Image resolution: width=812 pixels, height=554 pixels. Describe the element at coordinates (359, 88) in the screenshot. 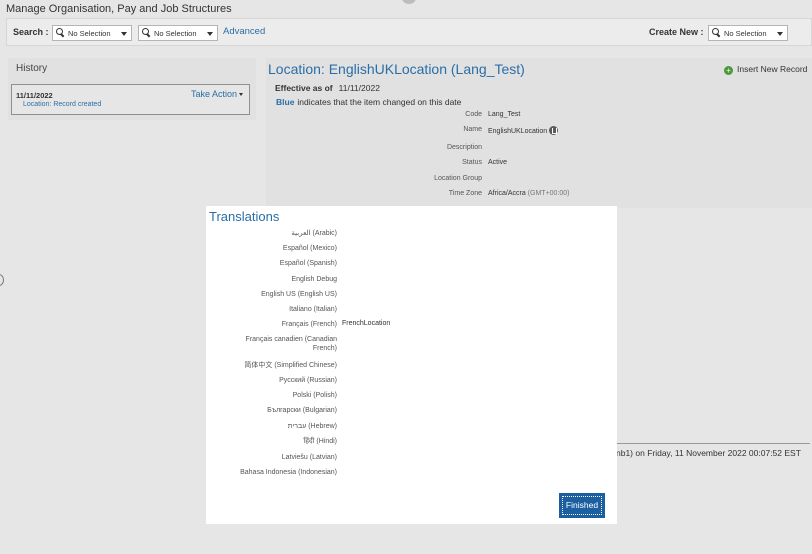

I see `effective-date-value: 11/11/2022` at that location.